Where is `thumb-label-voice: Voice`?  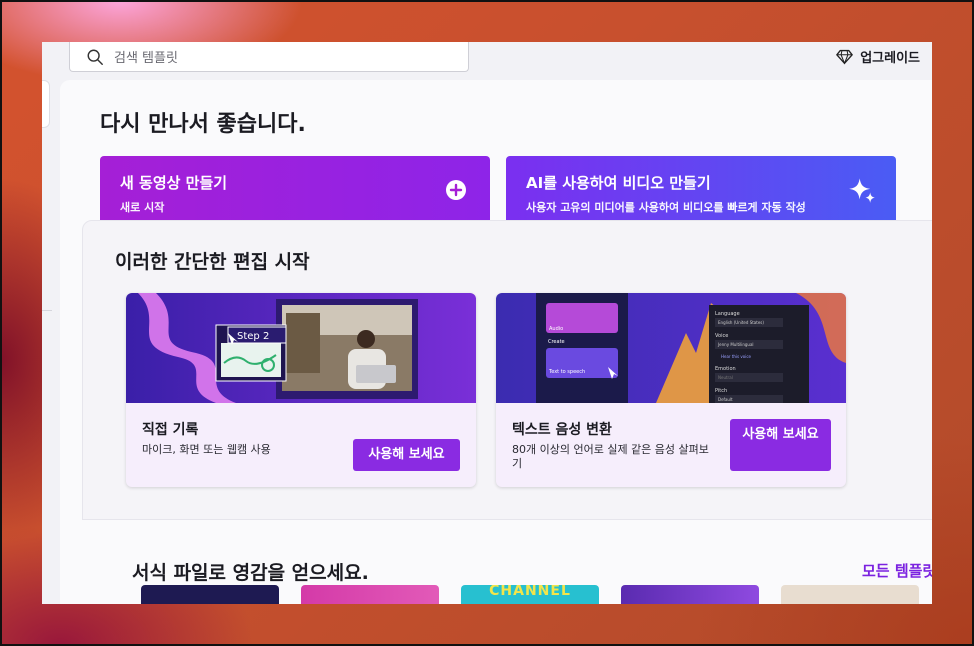
thumb-label-voice: Voice is located at coordinates (721, 336).